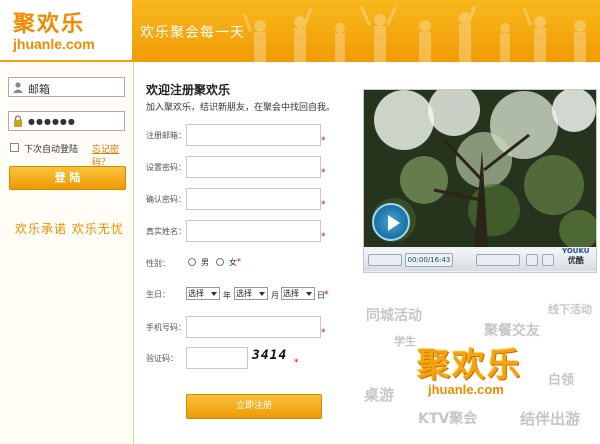 The height and width of the screenshot is (444, 600). What do you see at coordinates (241, 108) in the screenshot?
I see `register-subtitle: 加入聚欢乐，结识新朋友，在聚会中找回自我。` at bounding box center [241, 108].